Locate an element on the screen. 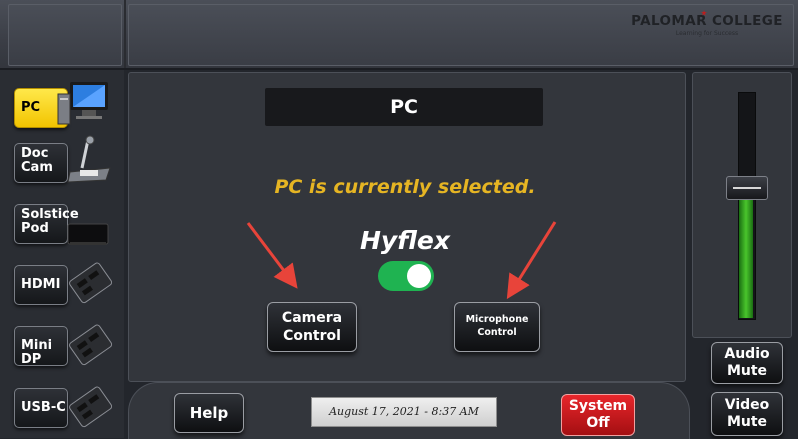 This screenshot has height=439, width=798. audio-mute-label-line1: Audio is located at coordinates (747, 354).